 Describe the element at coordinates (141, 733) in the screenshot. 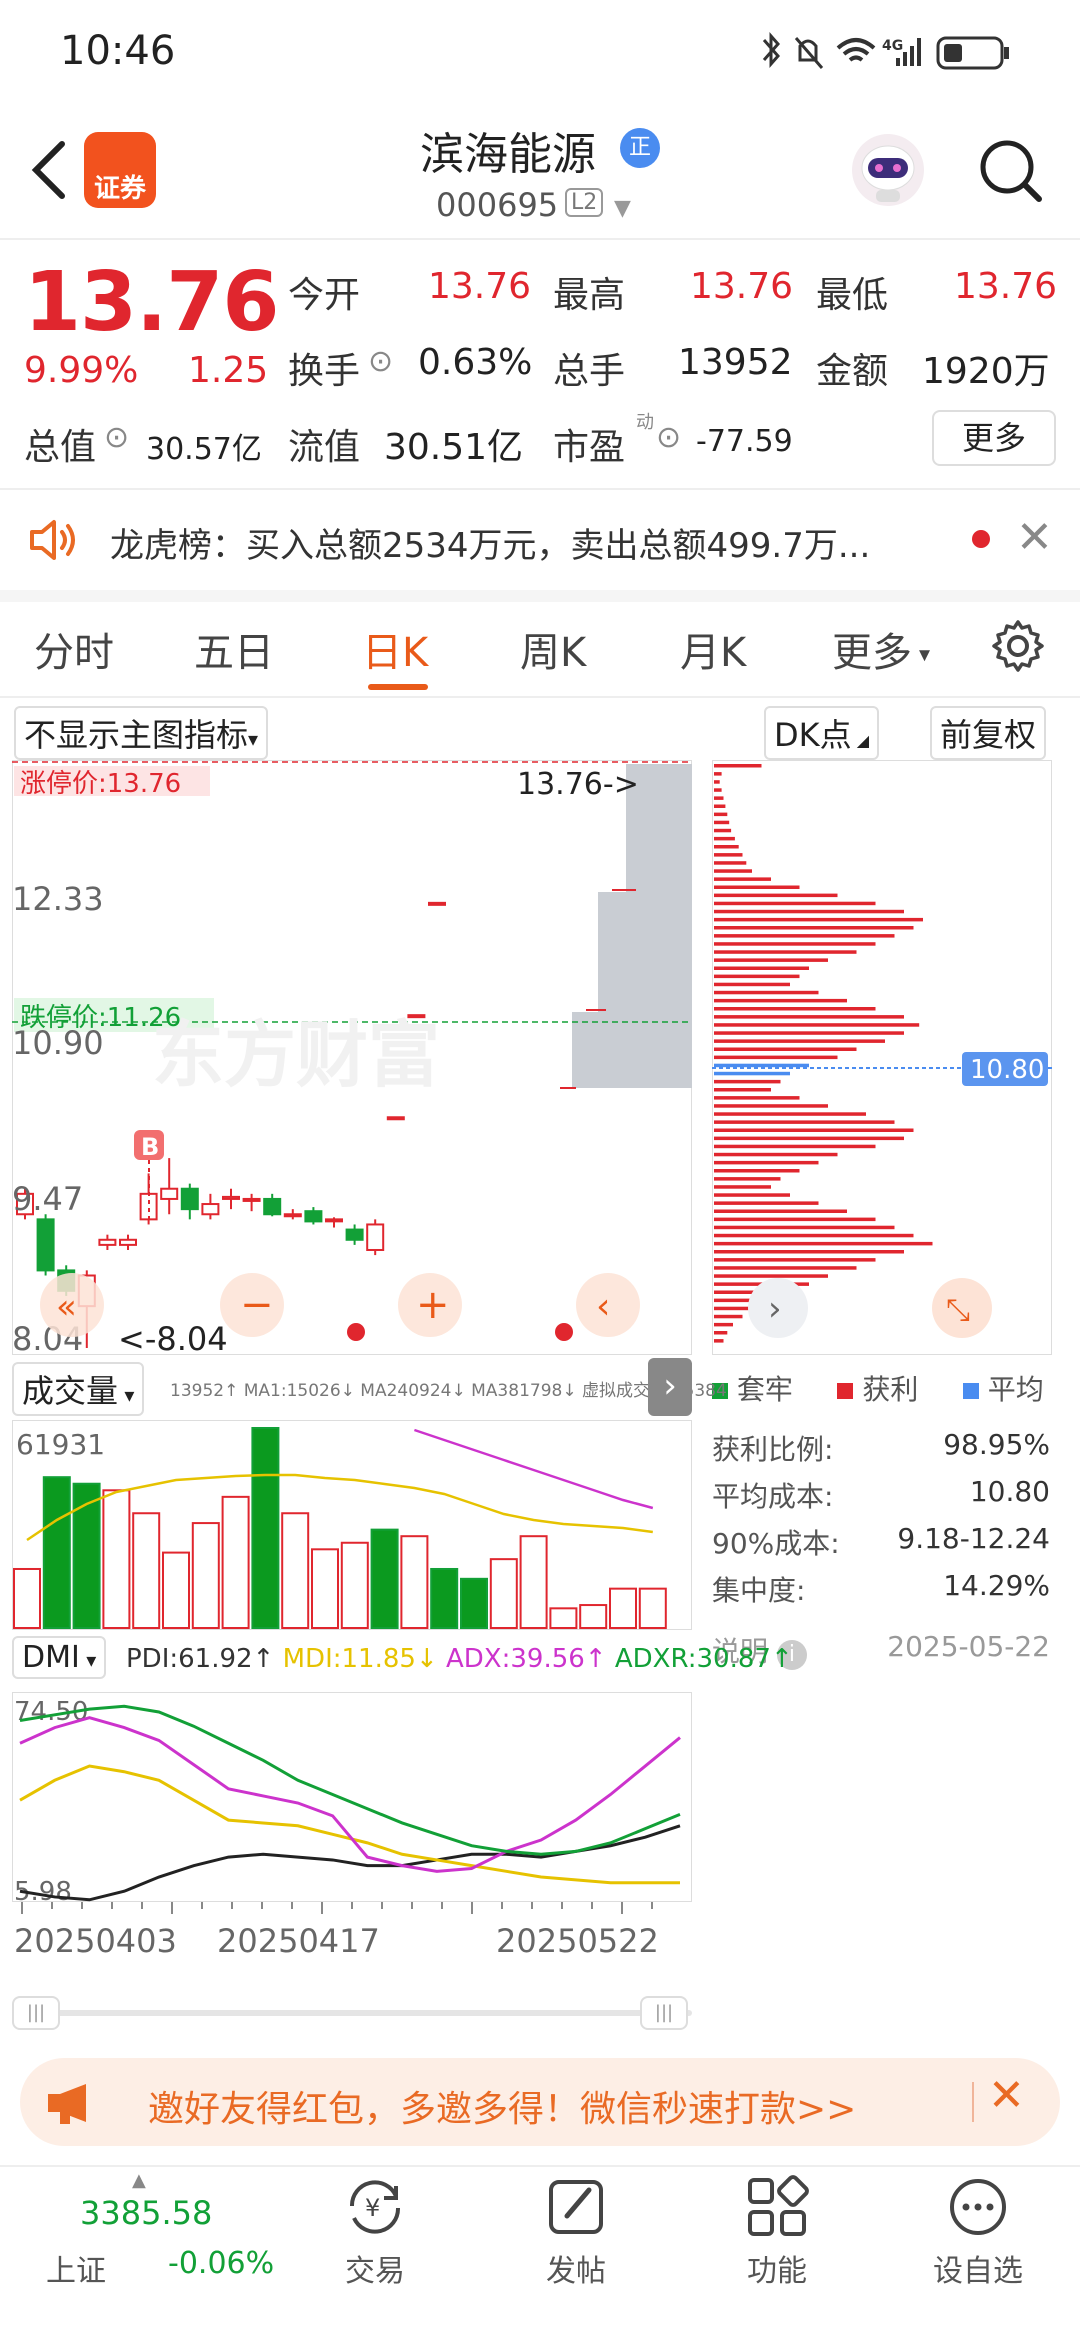

I see `main-indicator-select: 不显示主图指标▾` at that location.